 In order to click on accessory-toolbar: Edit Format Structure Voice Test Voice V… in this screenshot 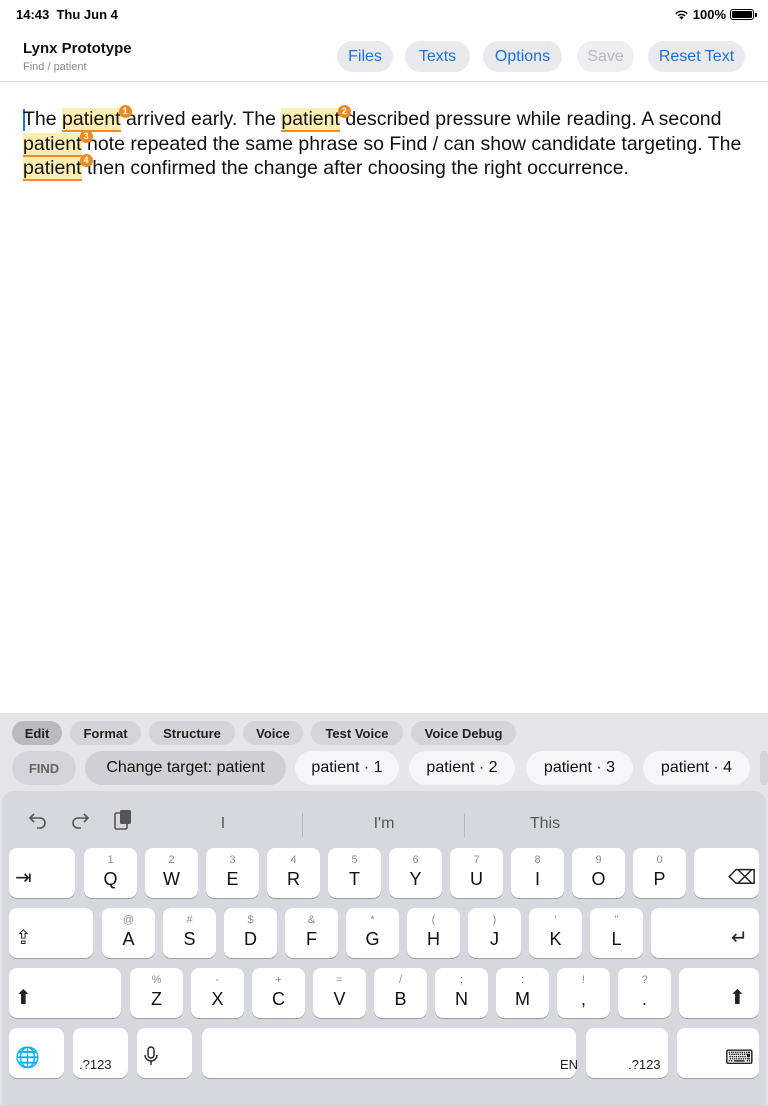, I will do `click(384, 752)`.